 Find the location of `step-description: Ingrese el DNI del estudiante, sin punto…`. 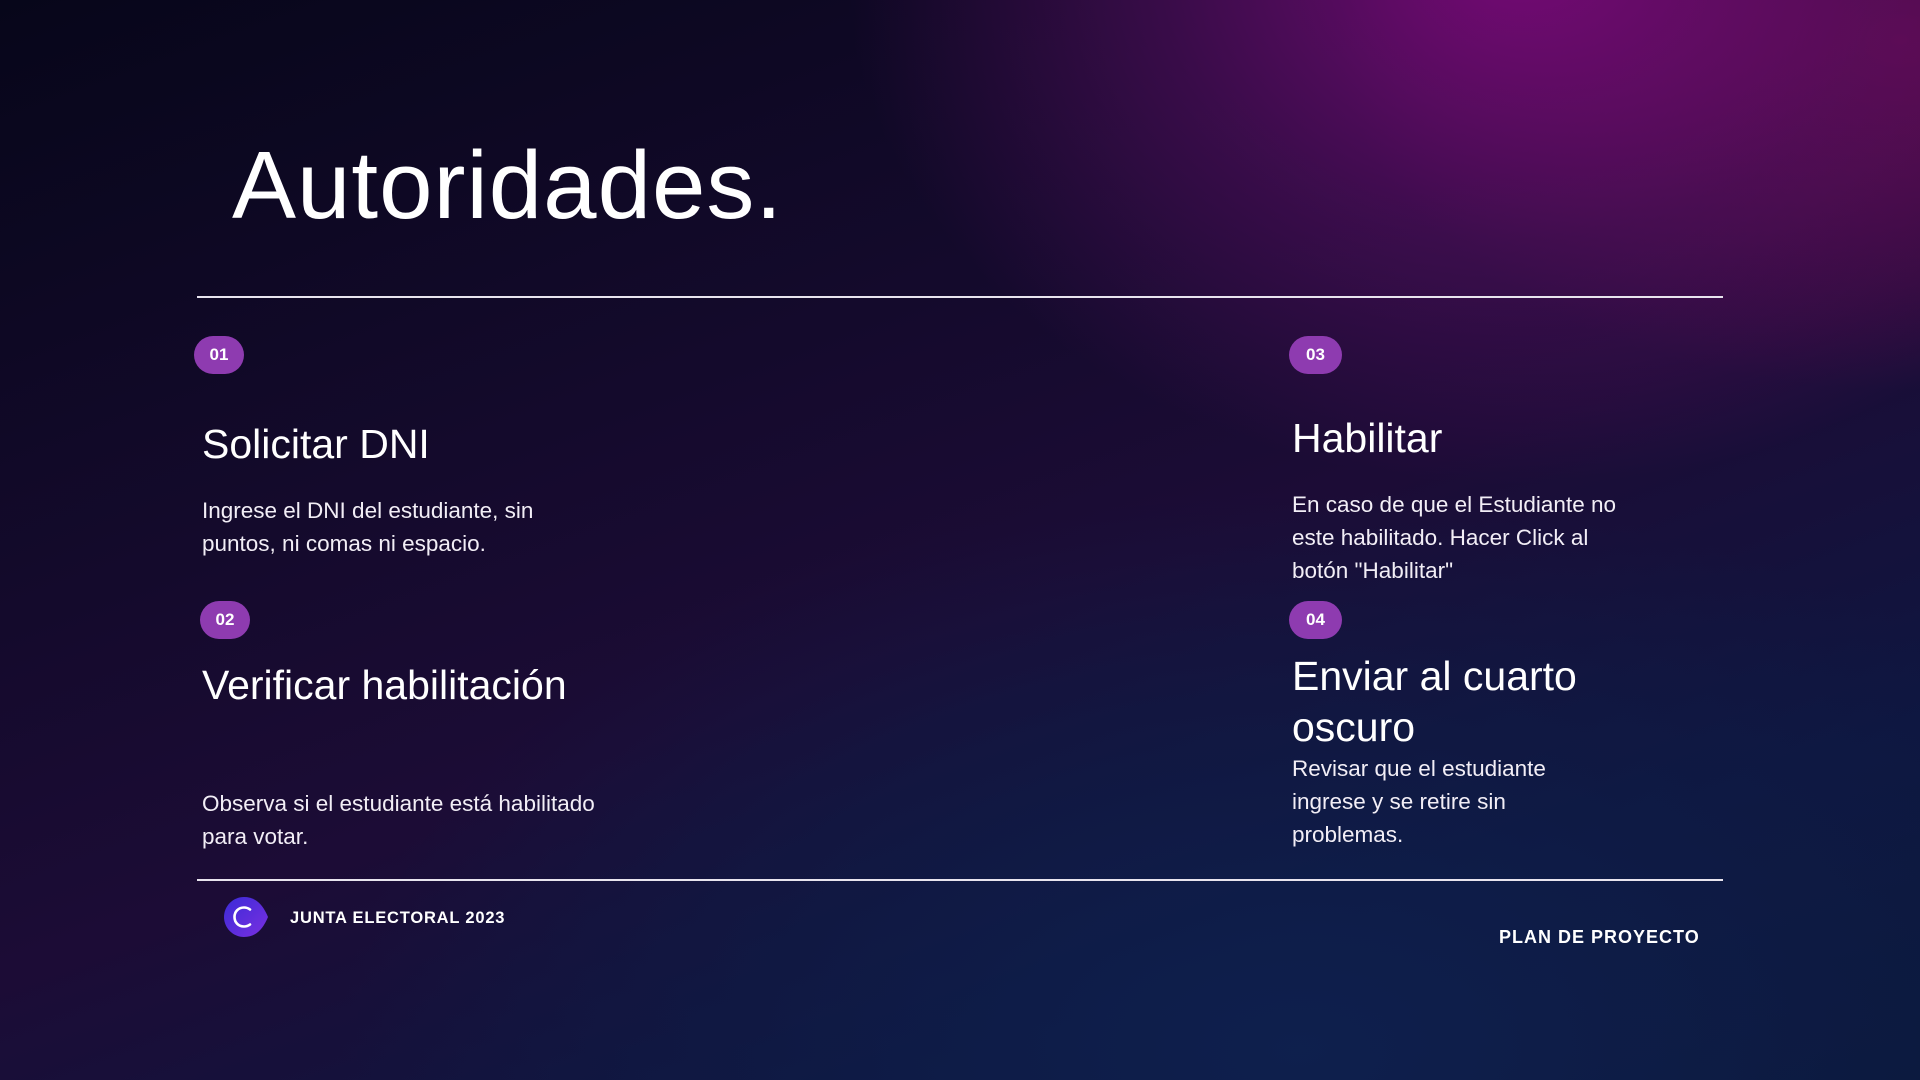

step-description: Ingrese el DNI del estudiante, sin punto… is located at coordinates (368, 527).